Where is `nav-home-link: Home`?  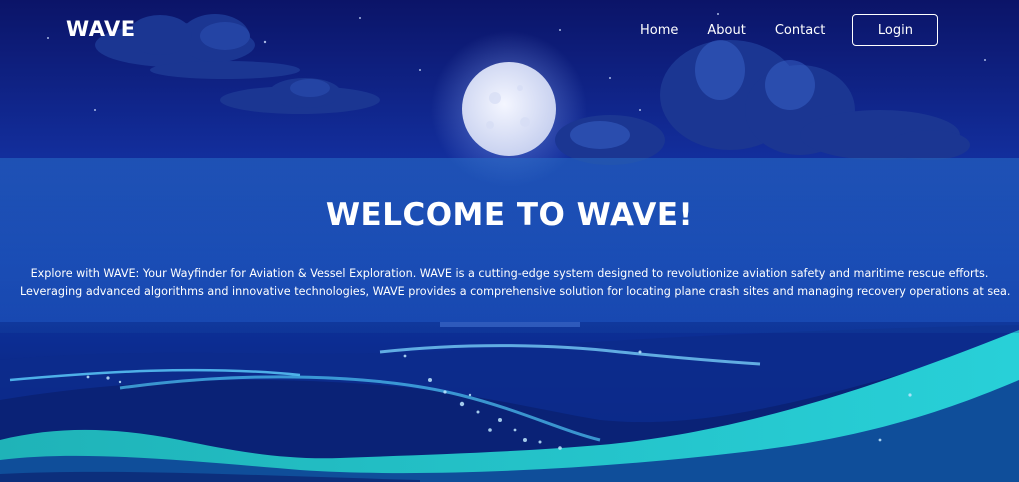
nav-home-link: Home is located at coordinates (659, 30).